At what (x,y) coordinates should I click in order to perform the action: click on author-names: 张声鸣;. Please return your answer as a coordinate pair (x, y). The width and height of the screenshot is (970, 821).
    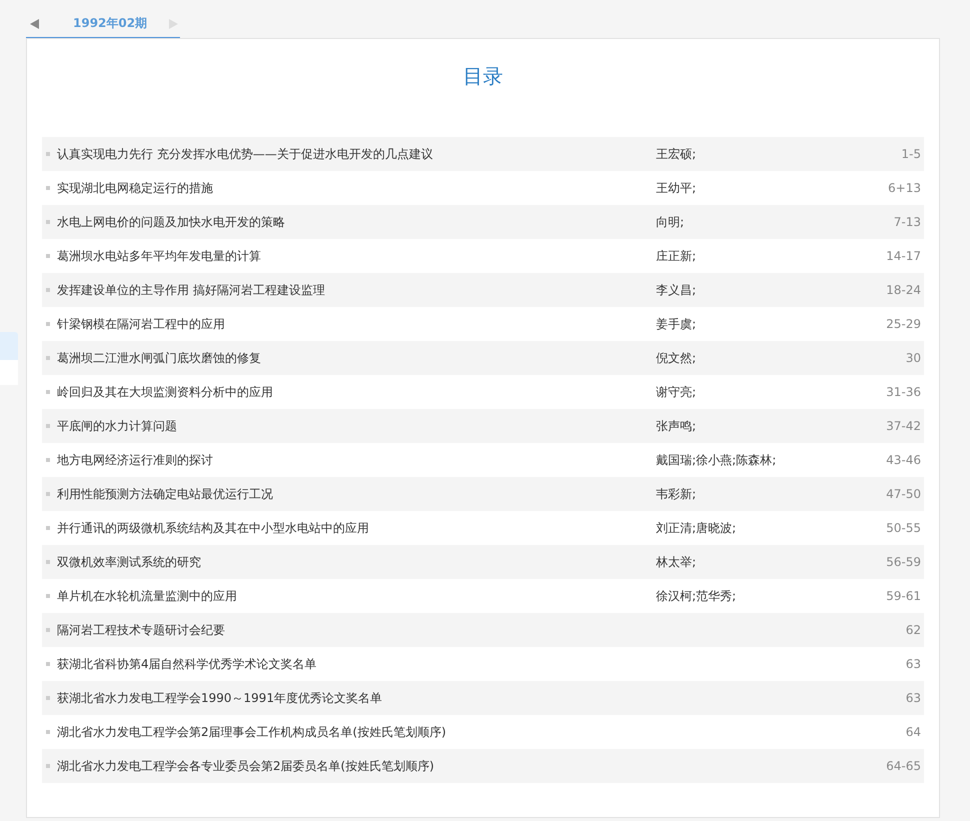
    Looking at the image, I should click on (676, 425).